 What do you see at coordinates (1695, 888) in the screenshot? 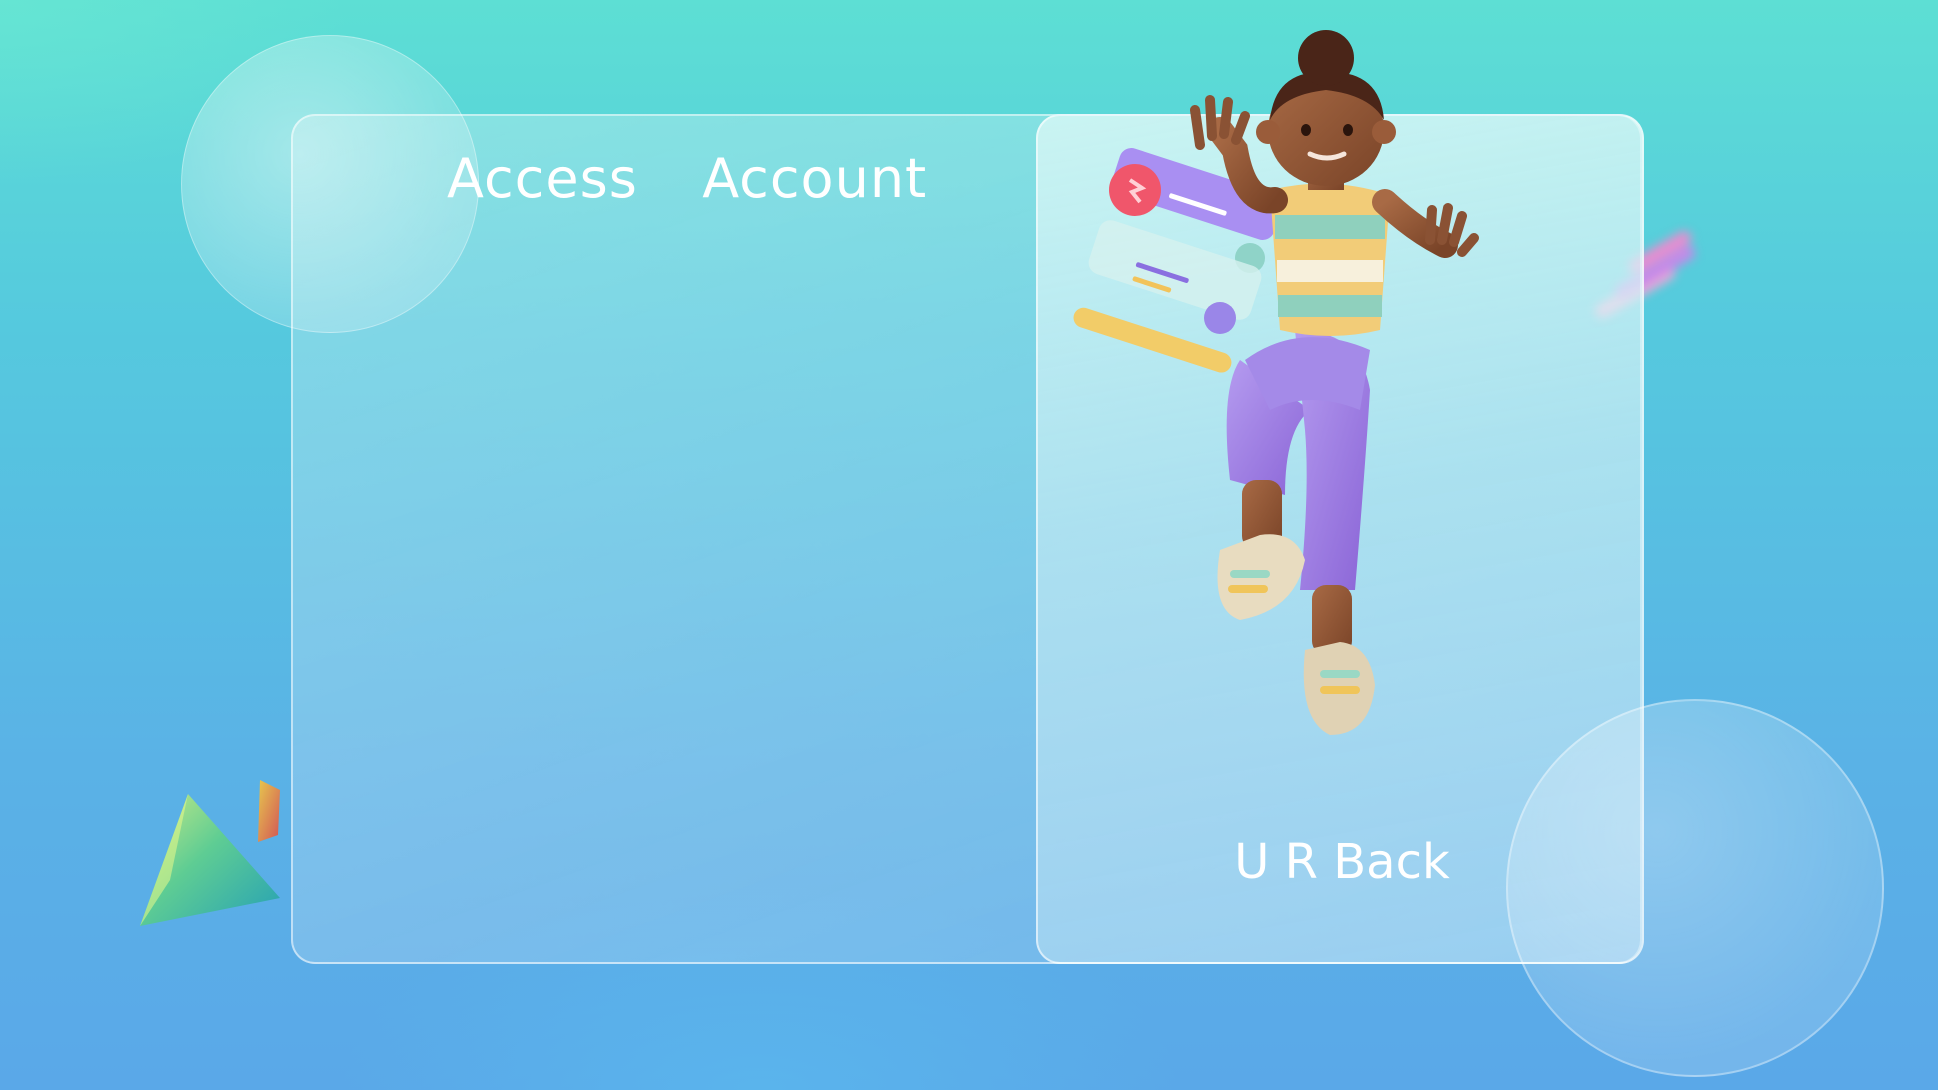
I see `decorative-bubble-bottom` at bounding box center [1695, 888].